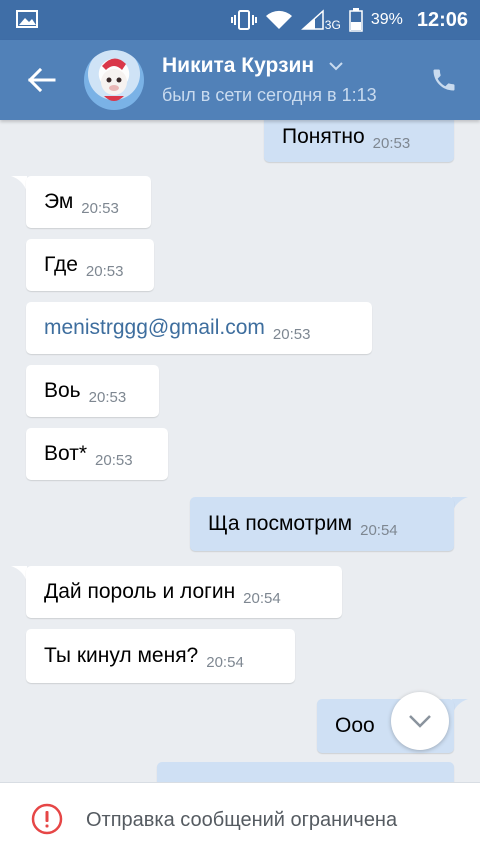  I want to click on message-outgoing: Ща посмотрим 20:54, so click(322, 524).